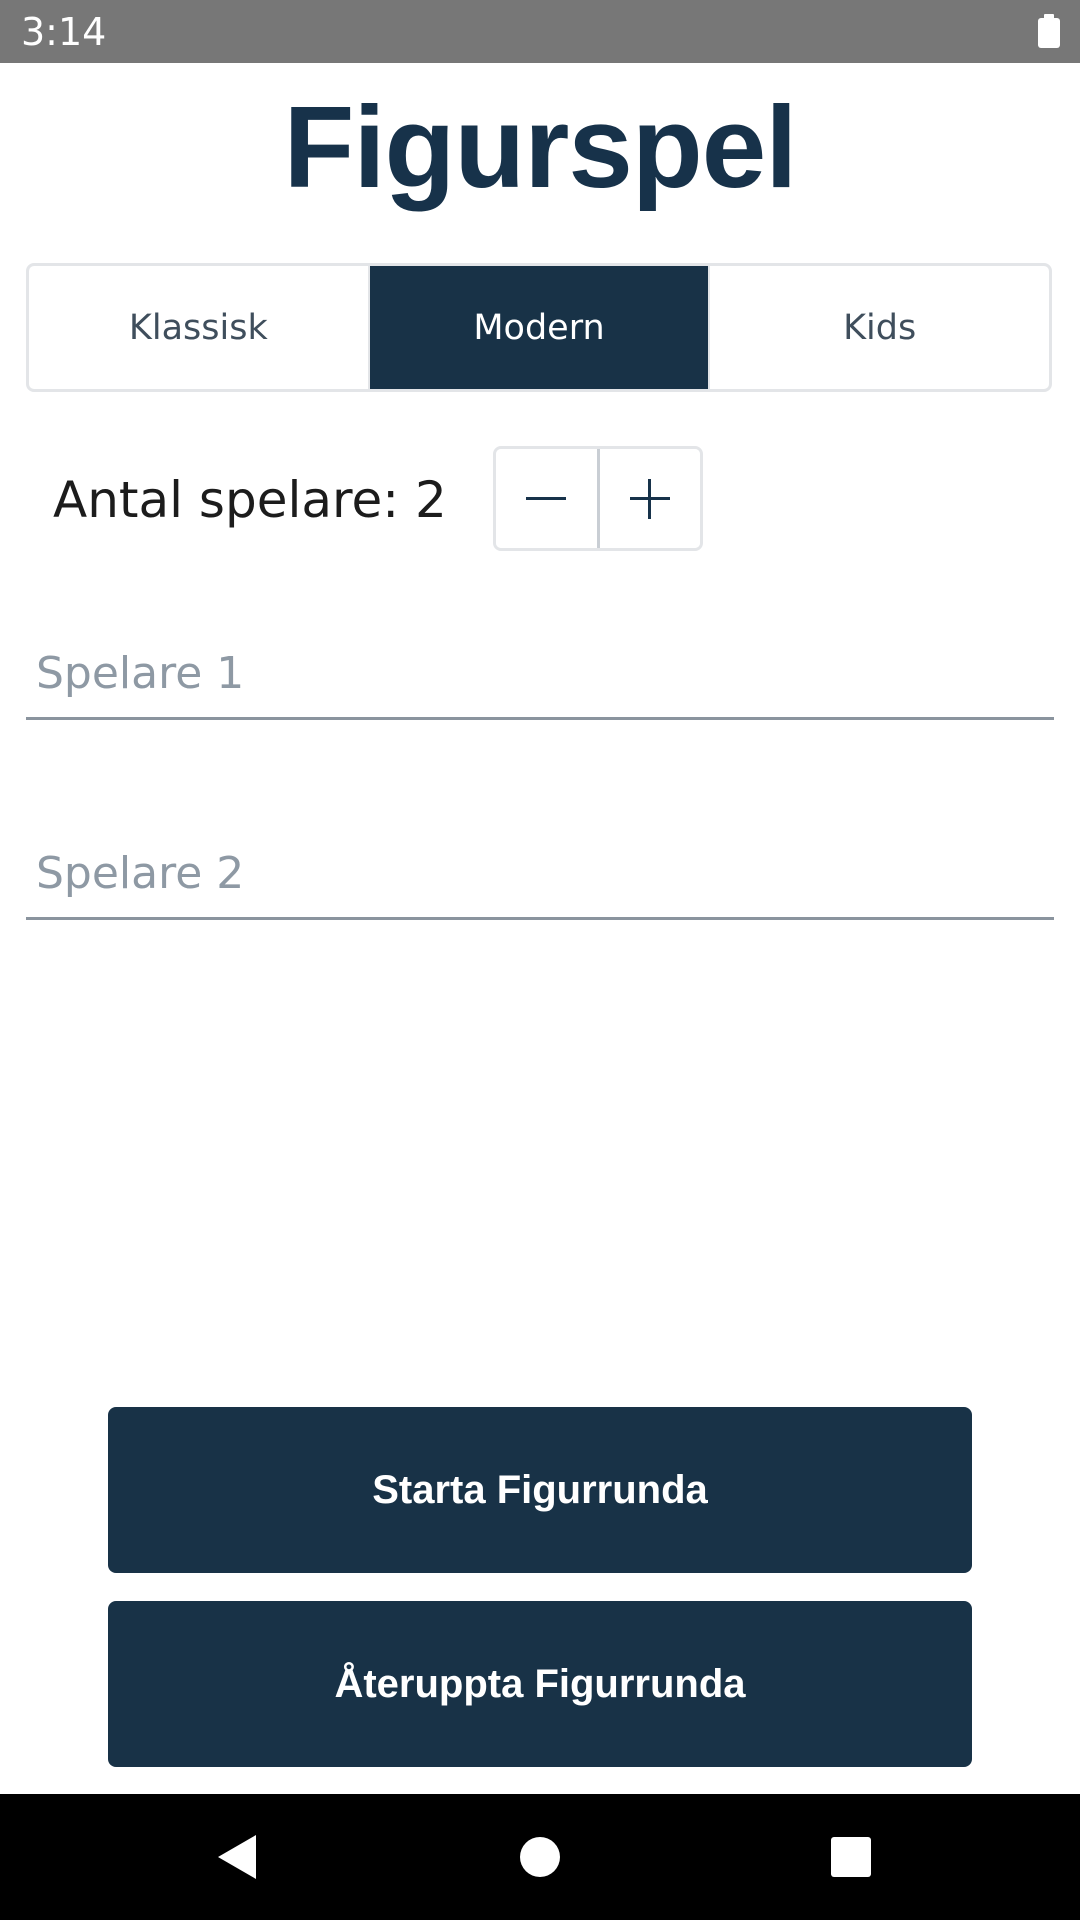  I want to click on home-icon, so click(540, 1857).